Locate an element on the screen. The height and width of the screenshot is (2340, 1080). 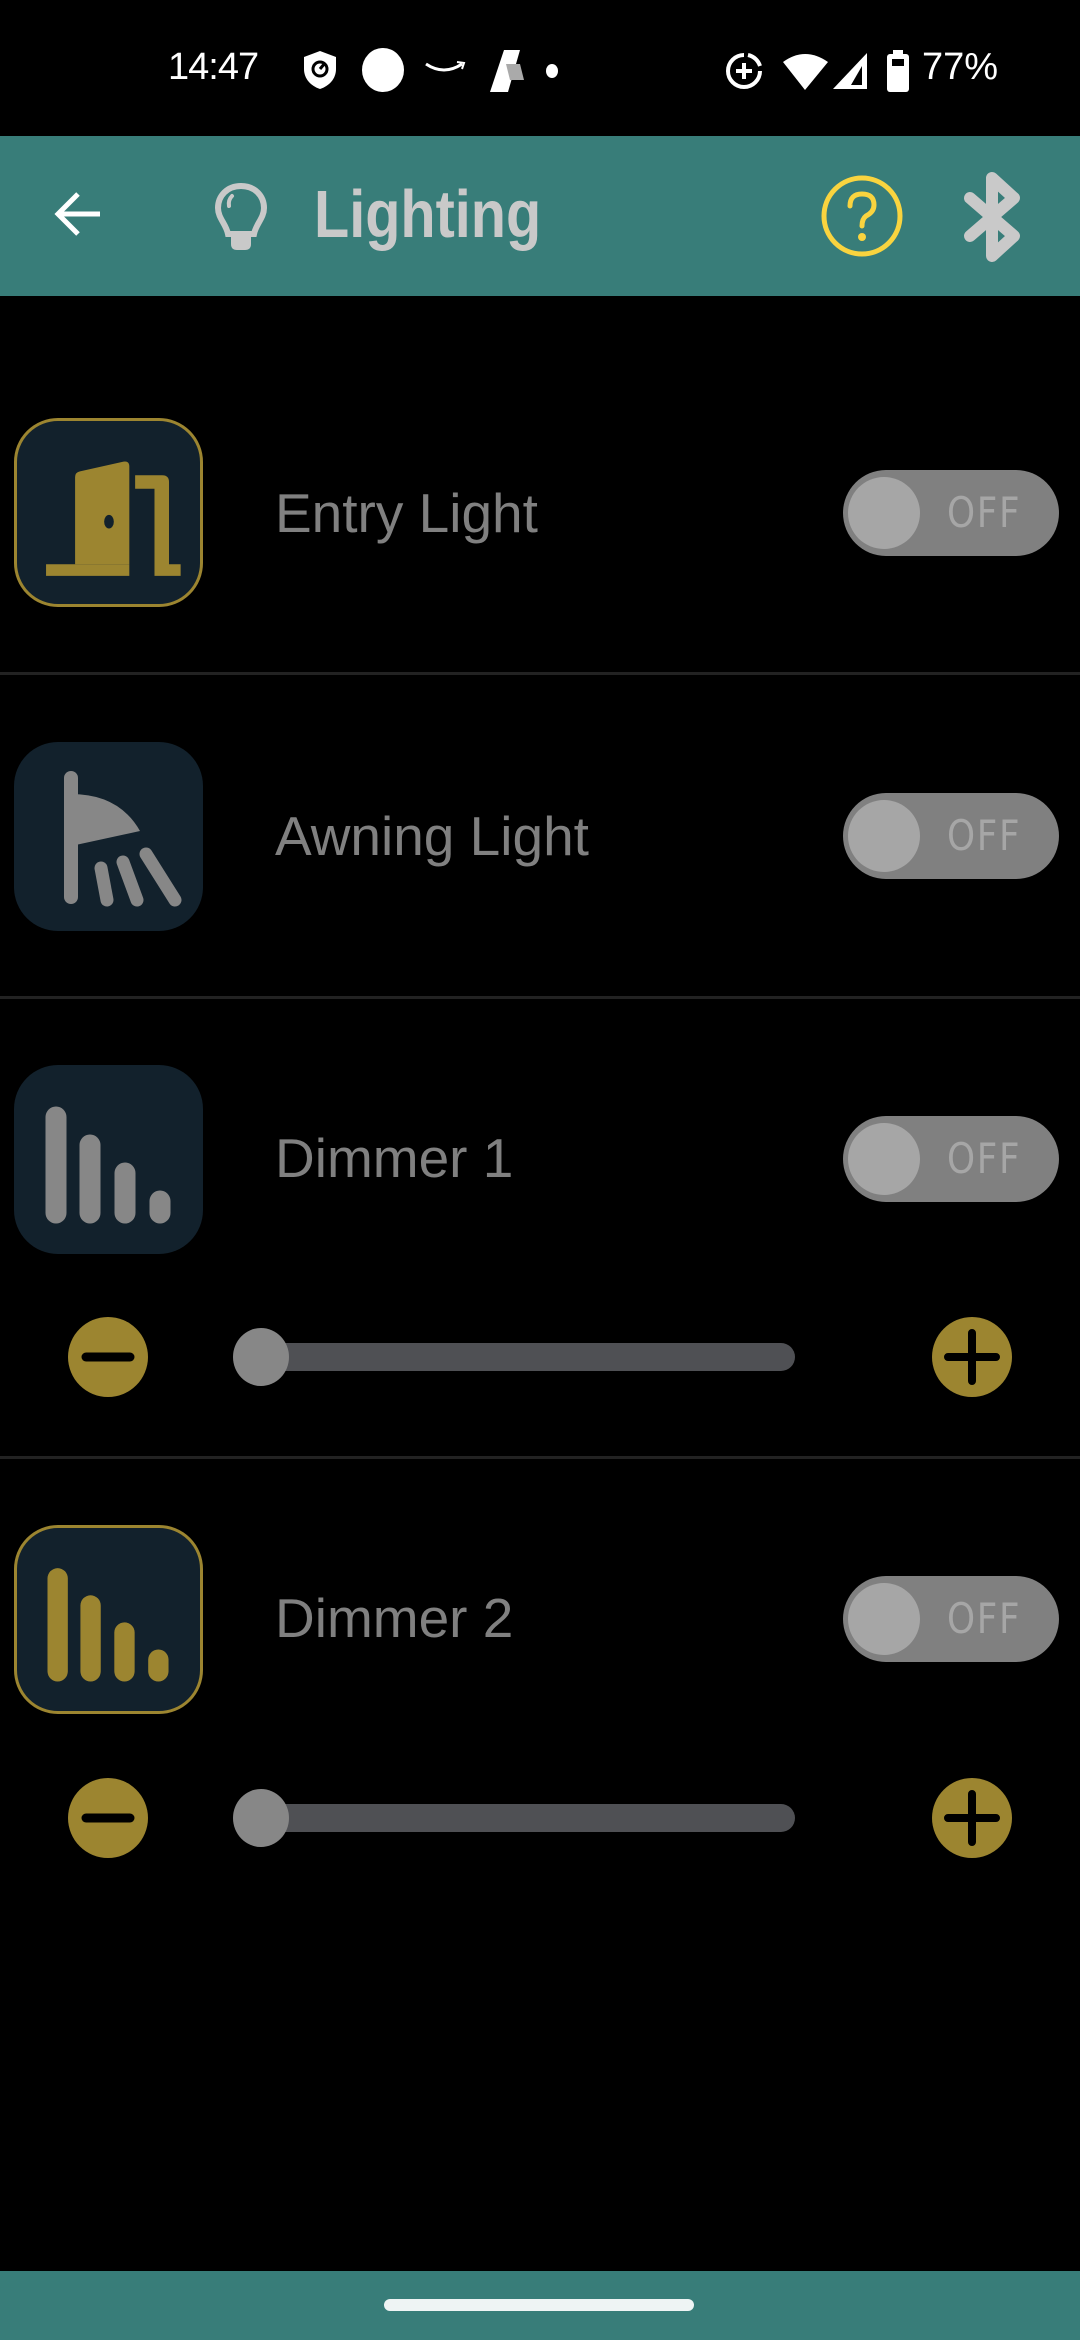
wifi-icon is located at coordinates (805, 72).